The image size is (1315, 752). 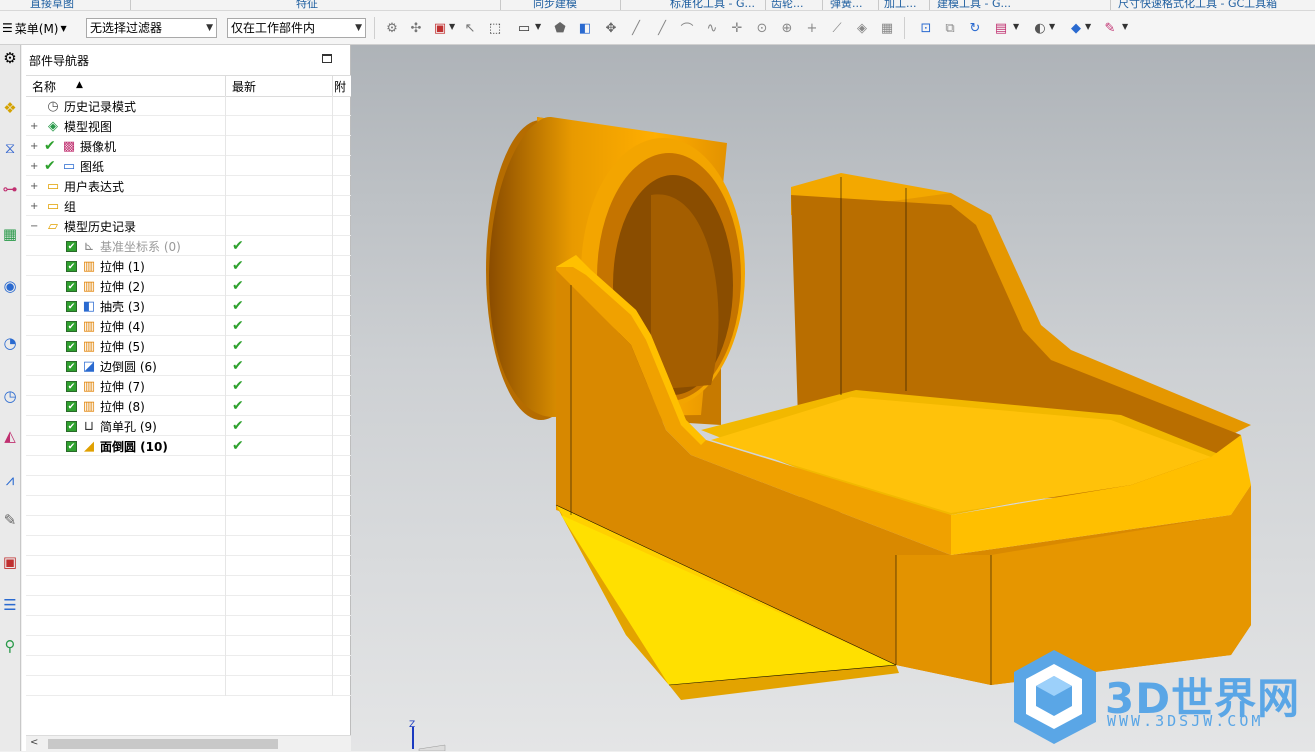 I want to click on tree-row: ✔ ▥ 拉伸 (5) ✔, so click(x=194, y=346).